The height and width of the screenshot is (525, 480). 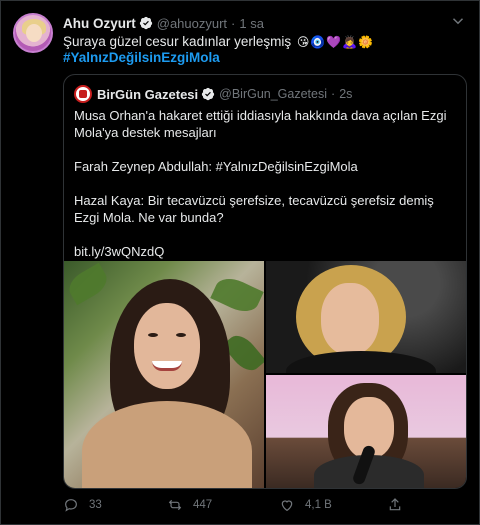 What do you see at coordinates (458, 21) in the screenshot?
I see `chevron-down-icon` at bounding box center [458, 21].